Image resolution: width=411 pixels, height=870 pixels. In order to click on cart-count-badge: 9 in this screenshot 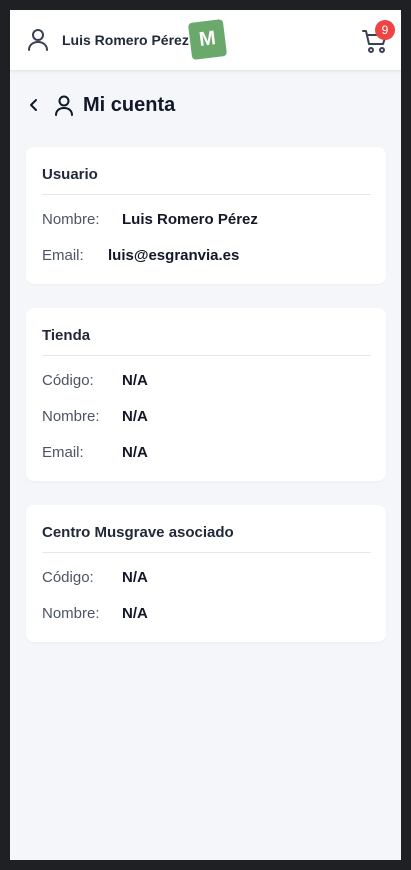, I will do `click(385, 30)`.